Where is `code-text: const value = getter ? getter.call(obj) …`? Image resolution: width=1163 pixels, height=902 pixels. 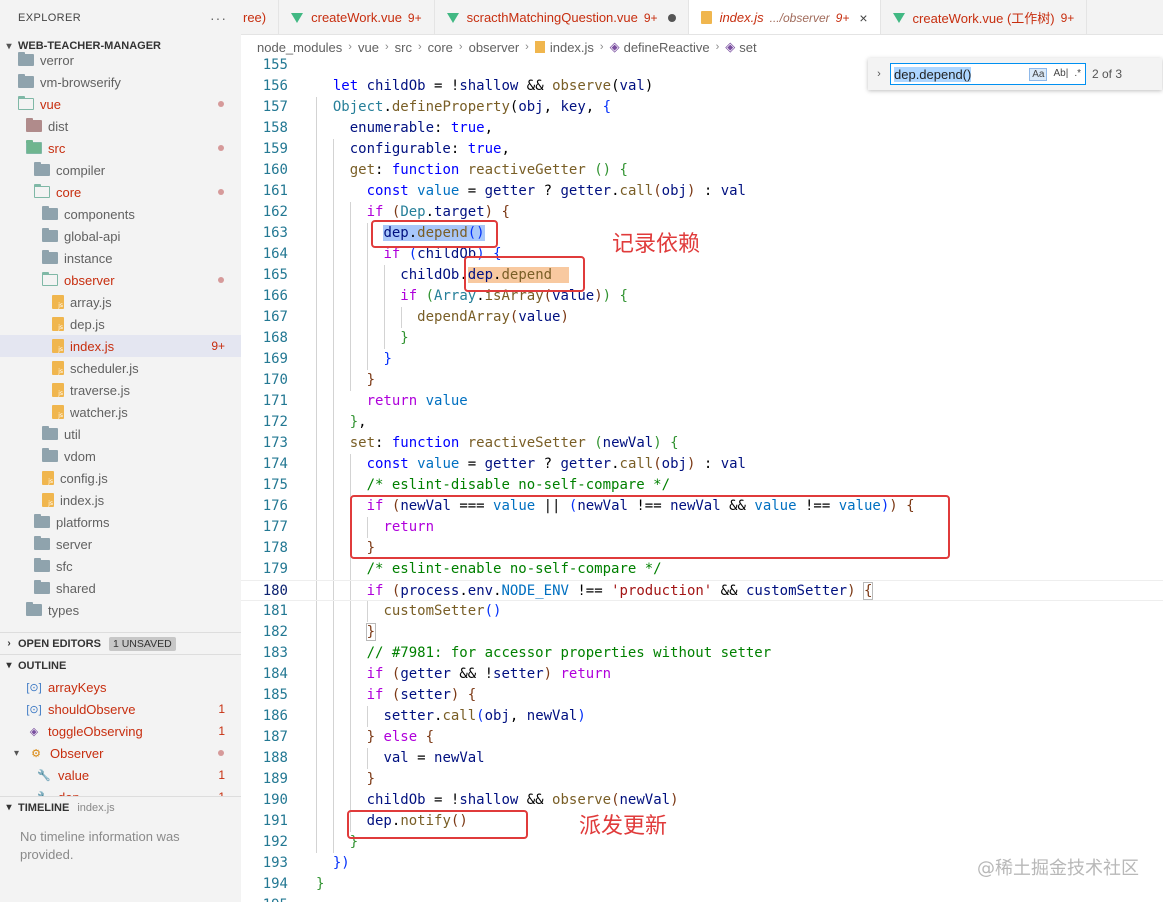
code-text: const value = getter ? getter.call(obj) … is located at coordinates (556, 191).